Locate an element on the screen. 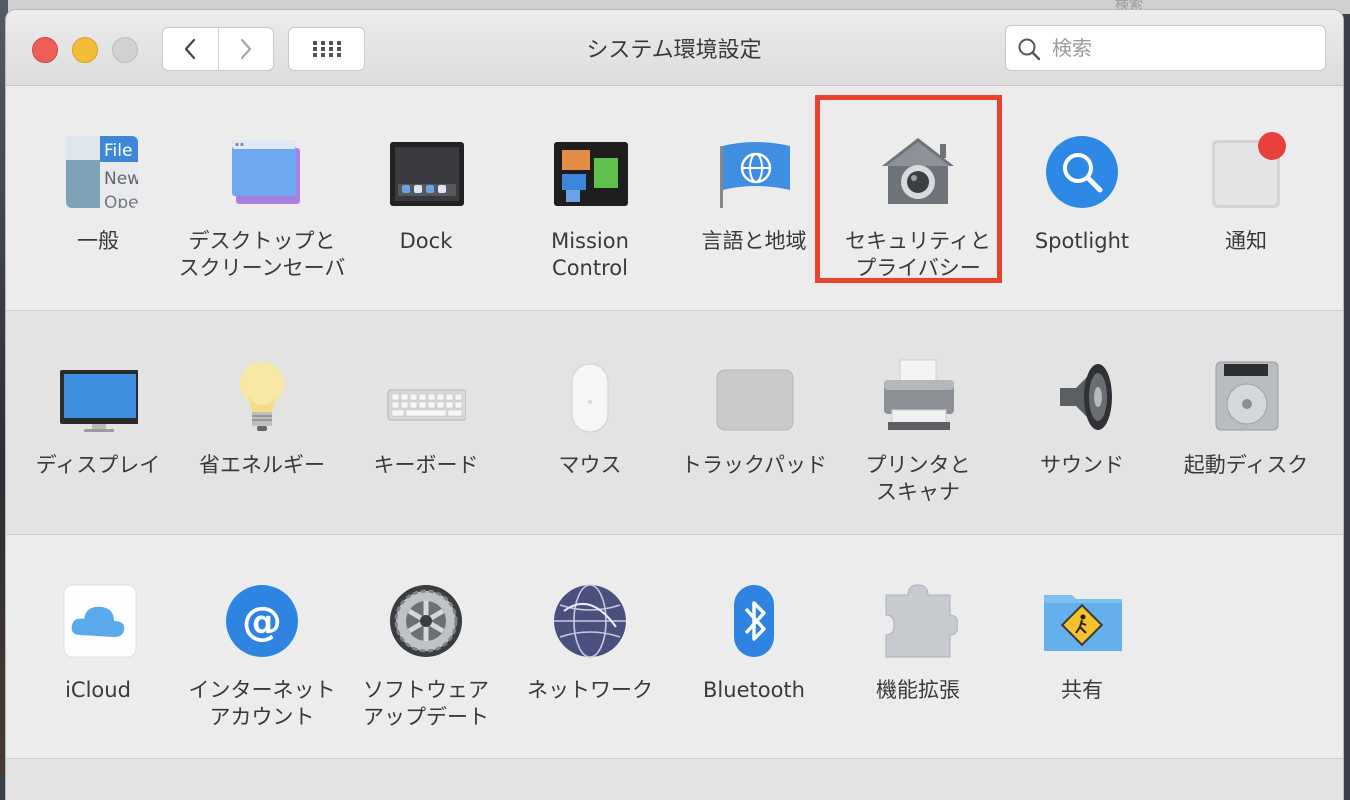 The height and width of the screenshot is (800, 1350). software-update-icon is located at coordinates (426, 621).